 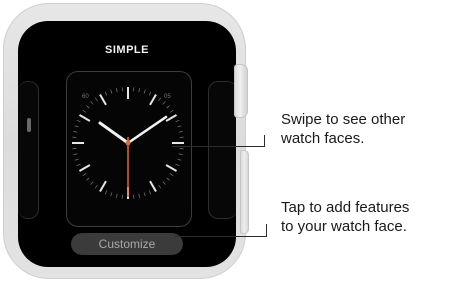 What do you see at coordinates (344, 226) in the screenshot?
I see `tap-callout-line2: to your watch face.` at bounding box center [344, 226].